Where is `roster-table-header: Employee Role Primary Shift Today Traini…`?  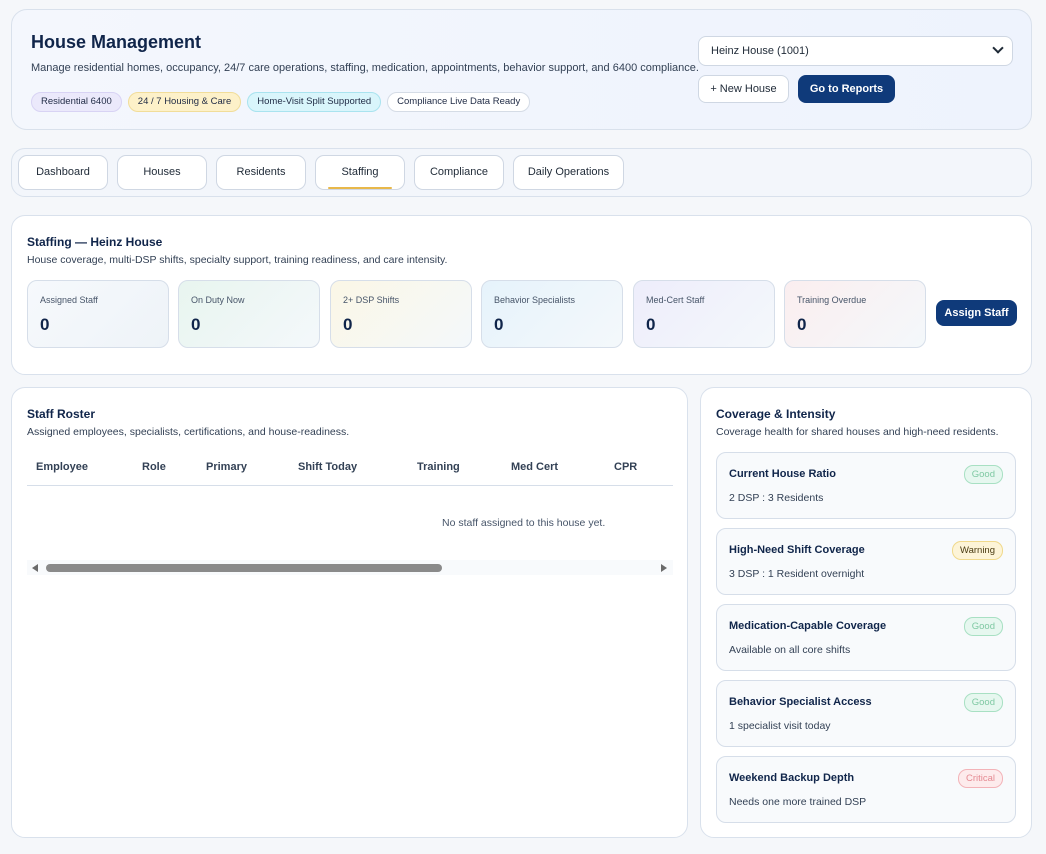
roster-table-header: Employee Role Primary Shift Today Traini… is located at coordinates (350, 469).